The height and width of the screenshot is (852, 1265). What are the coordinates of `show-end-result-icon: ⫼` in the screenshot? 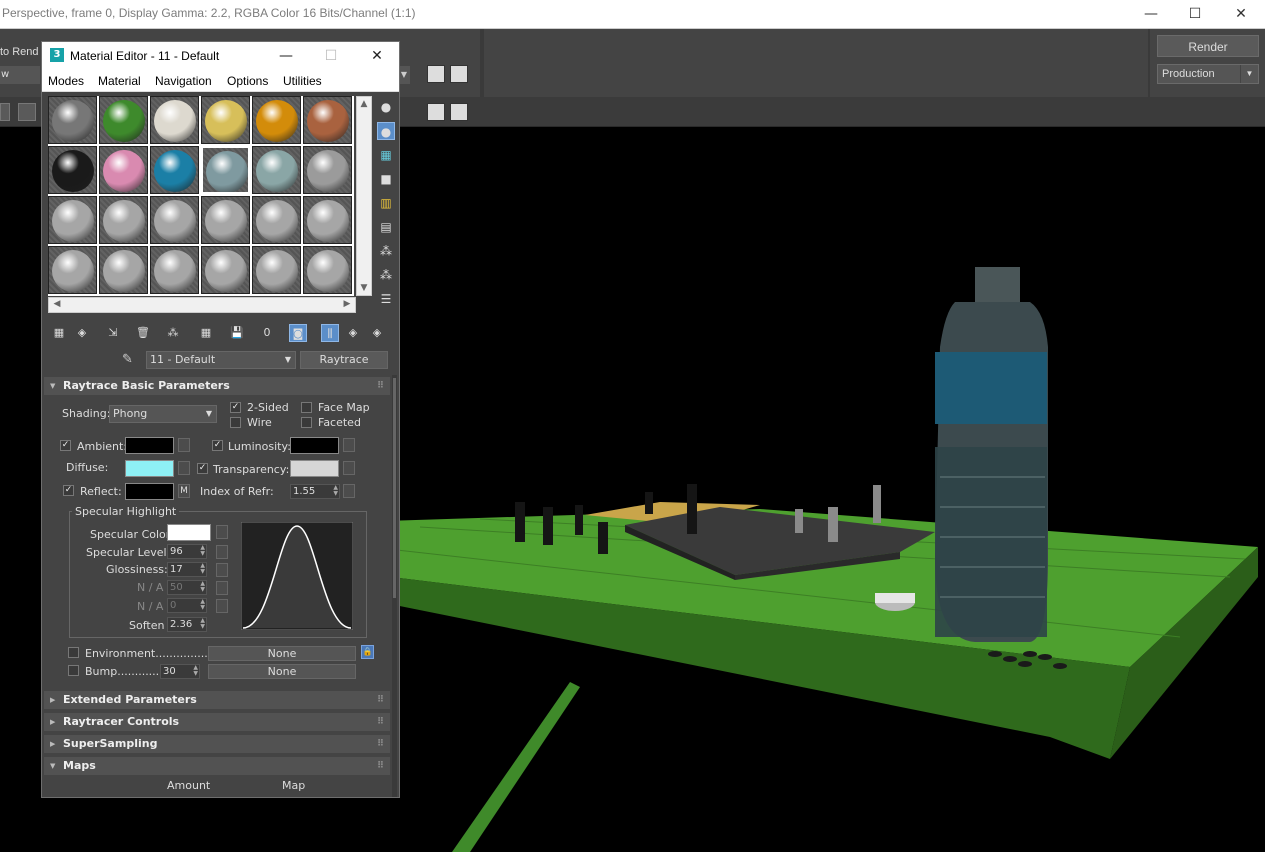 It's located at (330, 333).